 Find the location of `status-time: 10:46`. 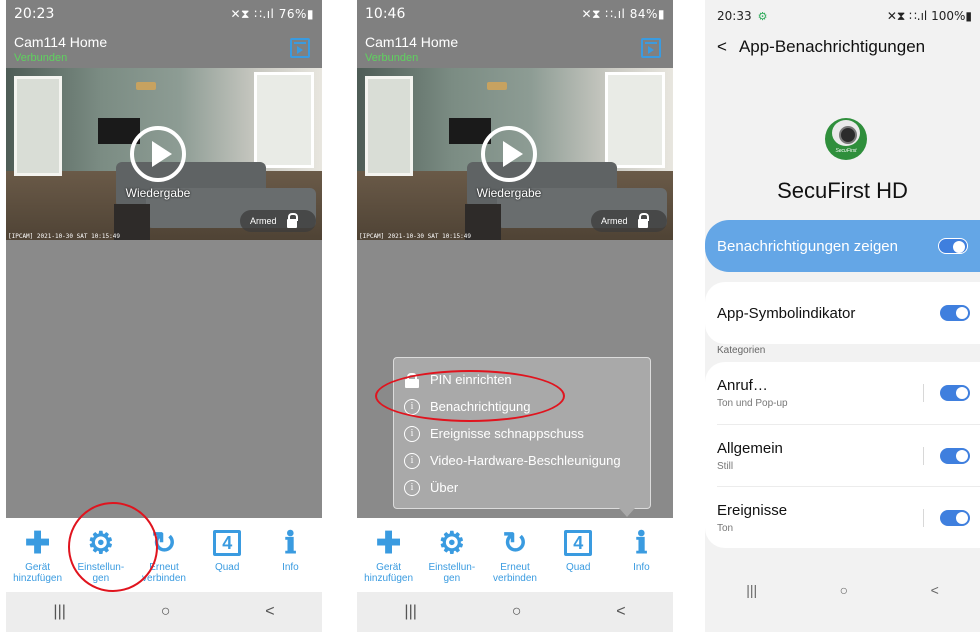

status-time: 10:46 is located at coordinates (385, 14).